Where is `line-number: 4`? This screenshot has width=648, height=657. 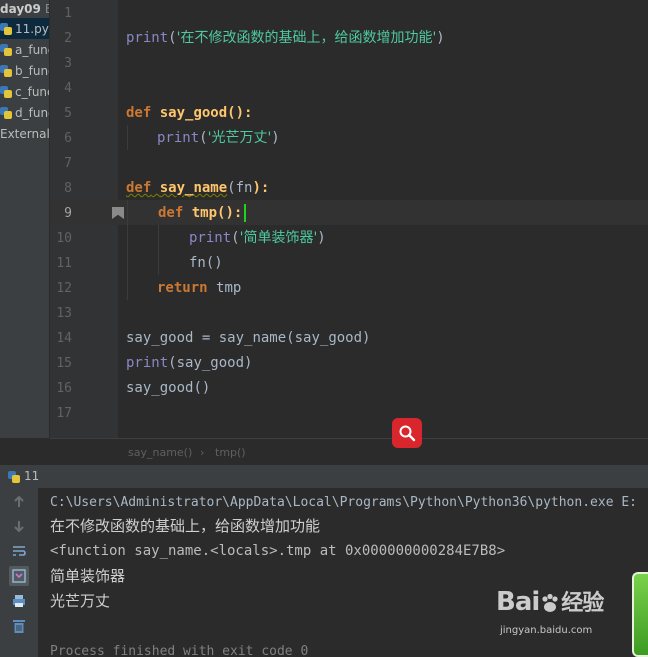
line-number: 4 is located at coordinates (68, 88).